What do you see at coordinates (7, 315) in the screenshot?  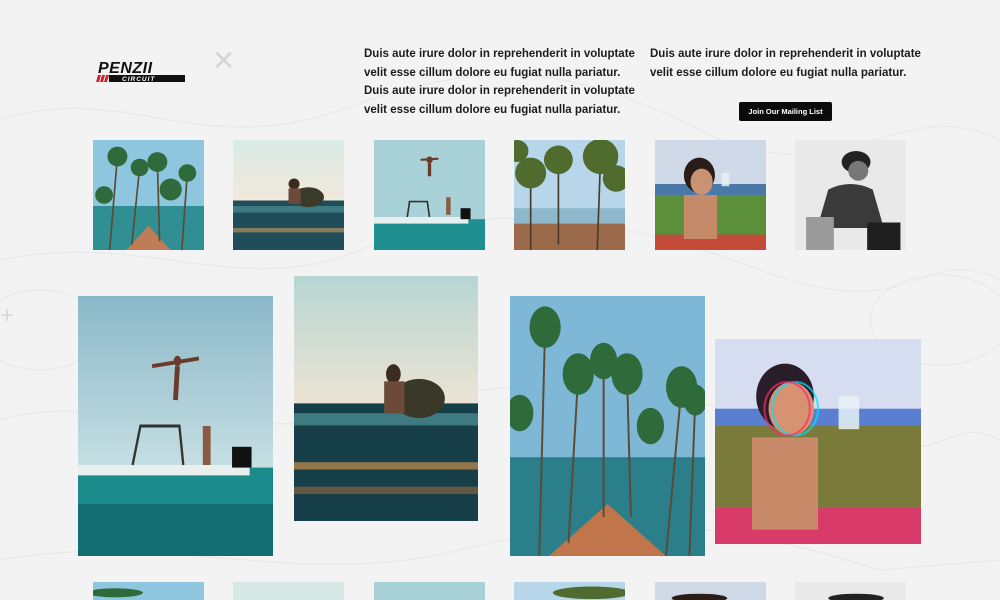 I see `decorative-plus: +` at bounding box center [7, 315].